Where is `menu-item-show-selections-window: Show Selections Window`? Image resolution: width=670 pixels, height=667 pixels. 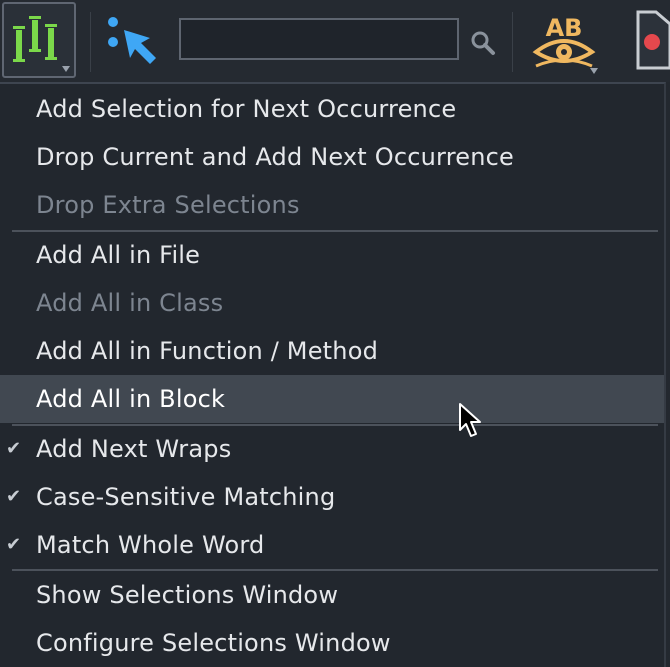 menu-item-show-selections-window: Show Selections Window is located at coordinates (332, 595).